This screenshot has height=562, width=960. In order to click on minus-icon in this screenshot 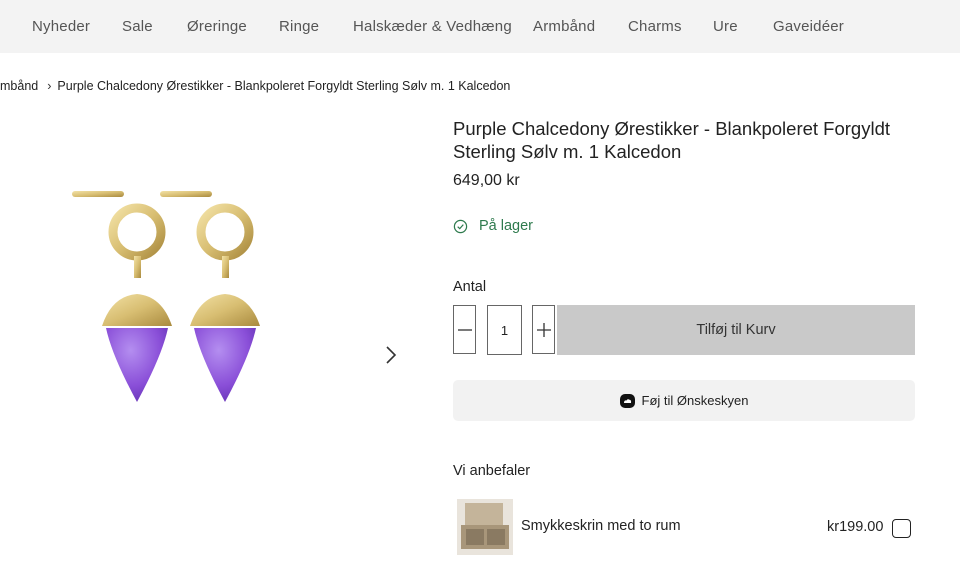, I will do `click(464, 329)`.